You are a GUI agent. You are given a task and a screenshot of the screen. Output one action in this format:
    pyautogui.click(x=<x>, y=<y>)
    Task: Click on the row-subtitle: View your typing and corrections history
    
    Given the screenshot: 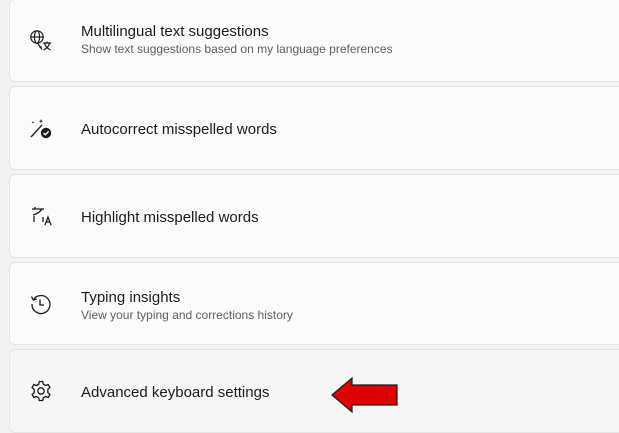 What is the action you would take?
    pyautogui.click(x=187, y=315)
    